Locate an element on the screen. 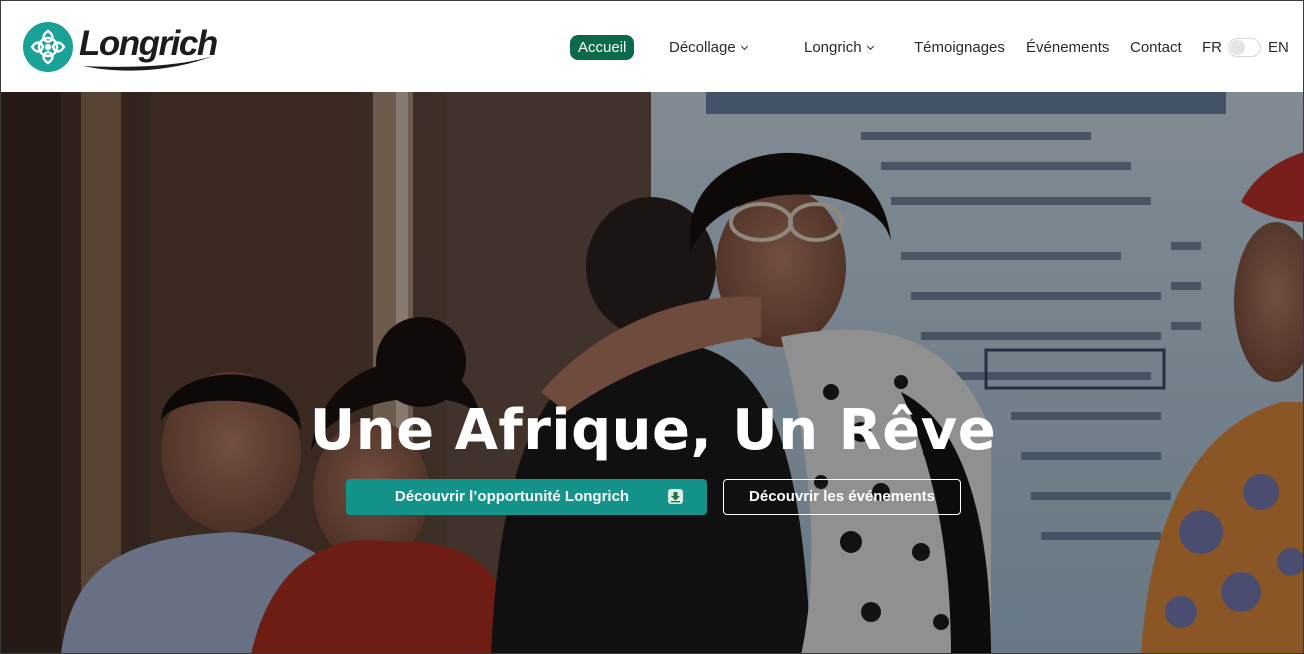 Image resolution: width=1304 pixels, height=654 pixels. nav-item-contact: Contact is located at coordinates (1156, 47).